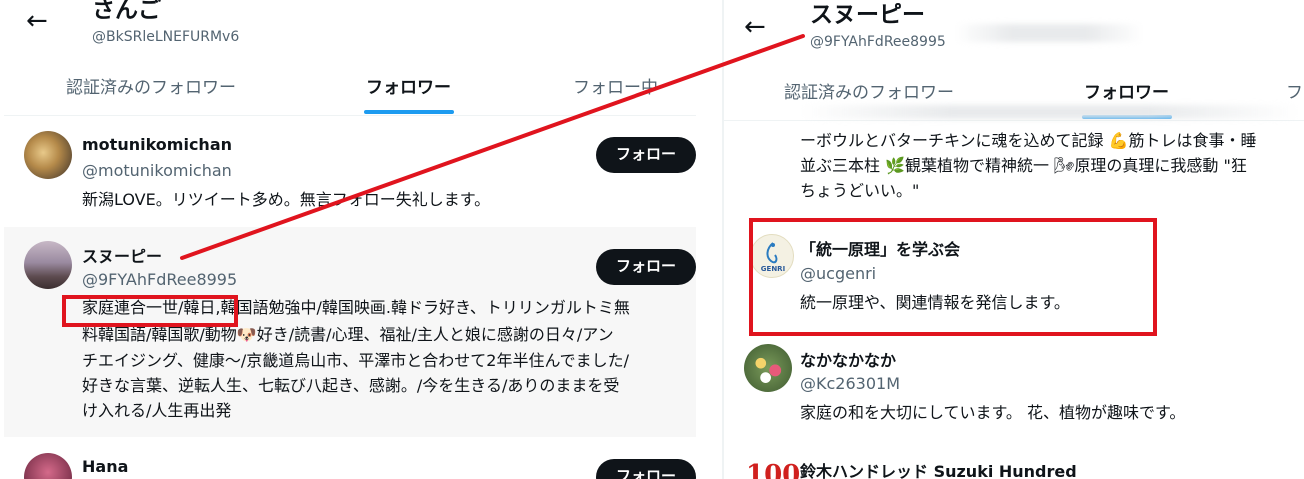 The image size is (1304, 479). Describe the element at coordinates (126, 11) in the screenshot. I see `profile-title: さんご` at that location.